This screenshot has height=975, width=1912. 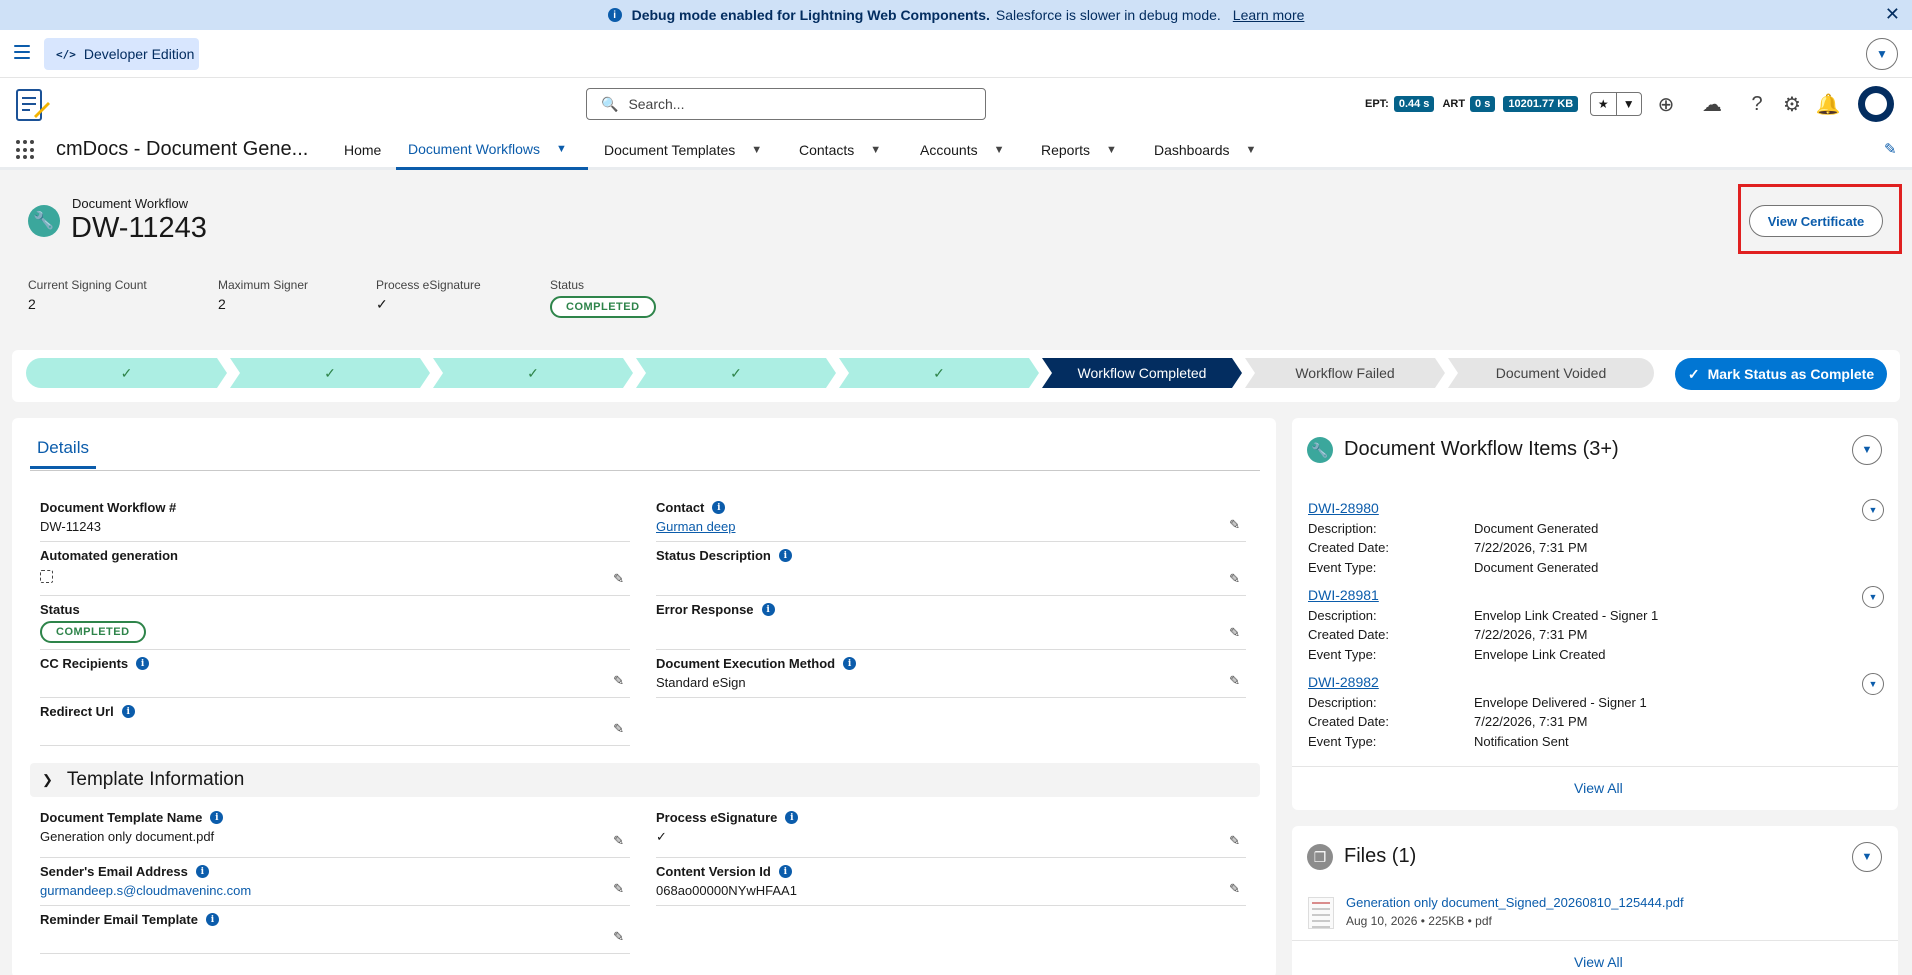 What do you see at coordinates (335, 521) in the screenshot?
I see `field-document-workflow-number: Document Workflow # DW-11243` at bounding box center [335, 521].